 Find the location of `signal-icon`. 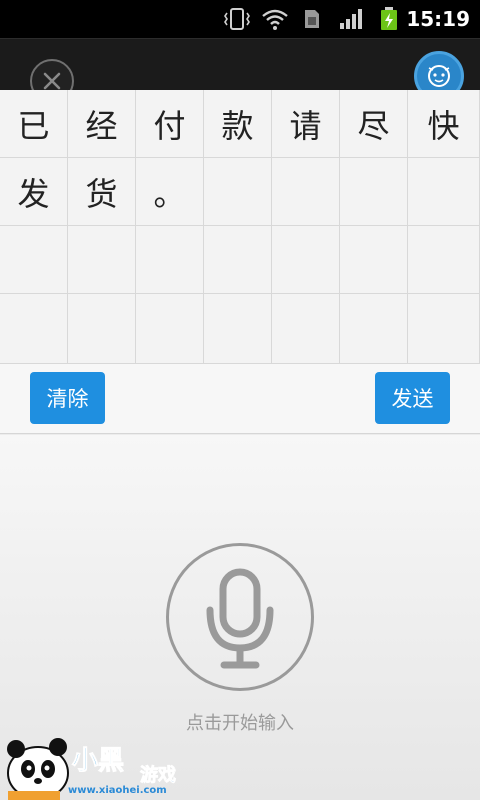

signal-icon is located at coordinates (351, 19).